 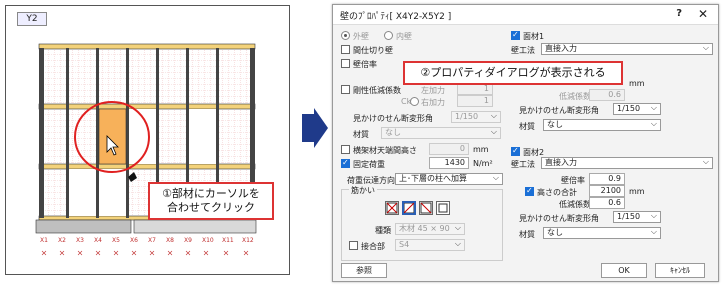 What do you see at coordinates (575, 96) in the screenshot?
I see `panel1-reduction-label: 低減係数` at bounding box center [575, 96].